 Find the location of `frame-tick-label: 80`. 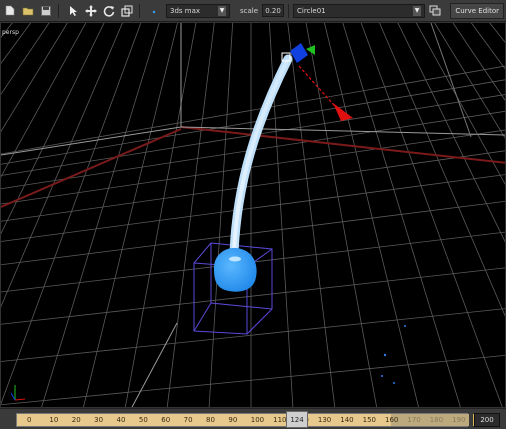

frame-tick-label: 80 is located at coordinates (210, 420).